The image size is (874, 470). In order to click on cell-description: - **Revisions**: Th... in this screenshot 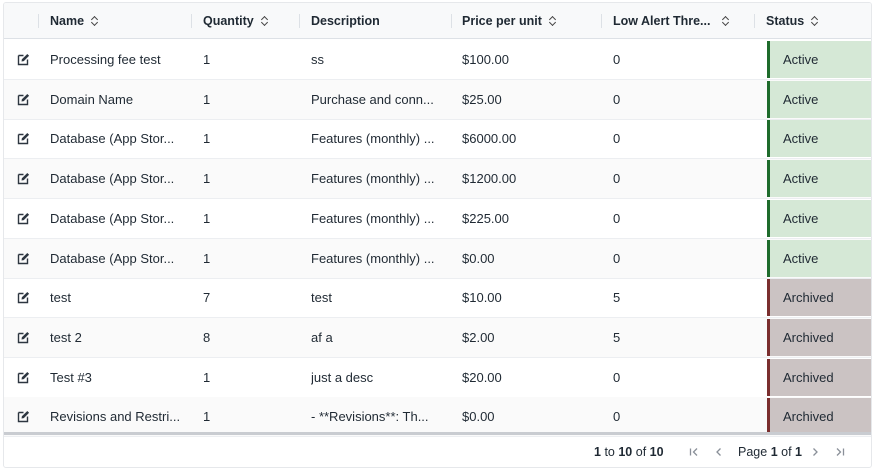, I will do `click(370, 417)`.